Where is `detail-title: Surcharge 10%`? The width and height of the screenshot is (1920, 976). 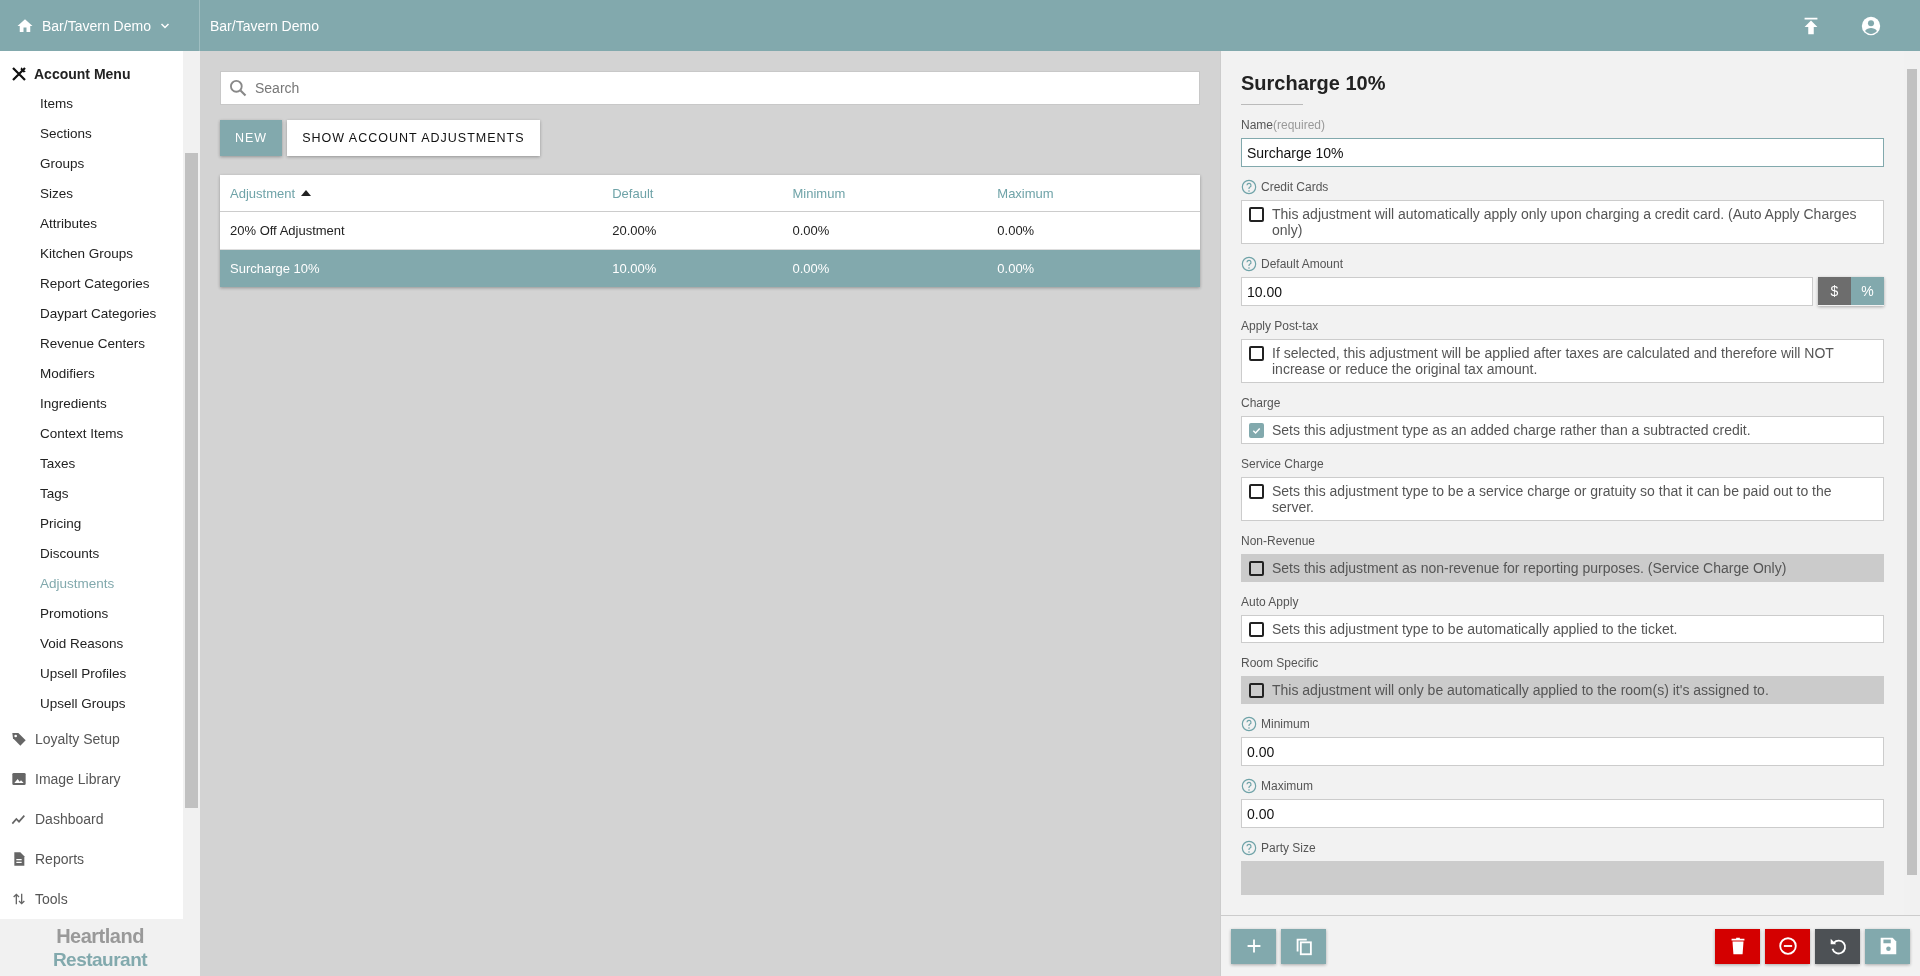
detail-title: Surcharge 10% is located at coordinates (1314, 83).